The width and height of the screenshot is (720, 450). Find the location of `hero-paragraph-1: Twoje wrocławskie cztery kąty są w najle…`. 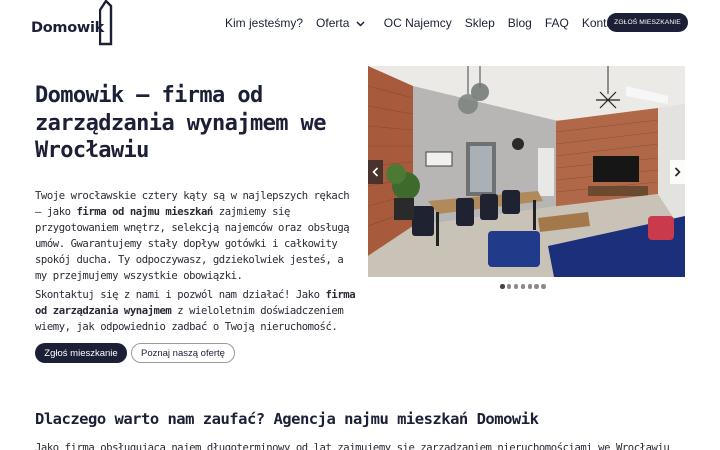

hero-paragraph-1: Twoje wrocławskie cztery kąty są w najle… is located at coordinates (192, 236).